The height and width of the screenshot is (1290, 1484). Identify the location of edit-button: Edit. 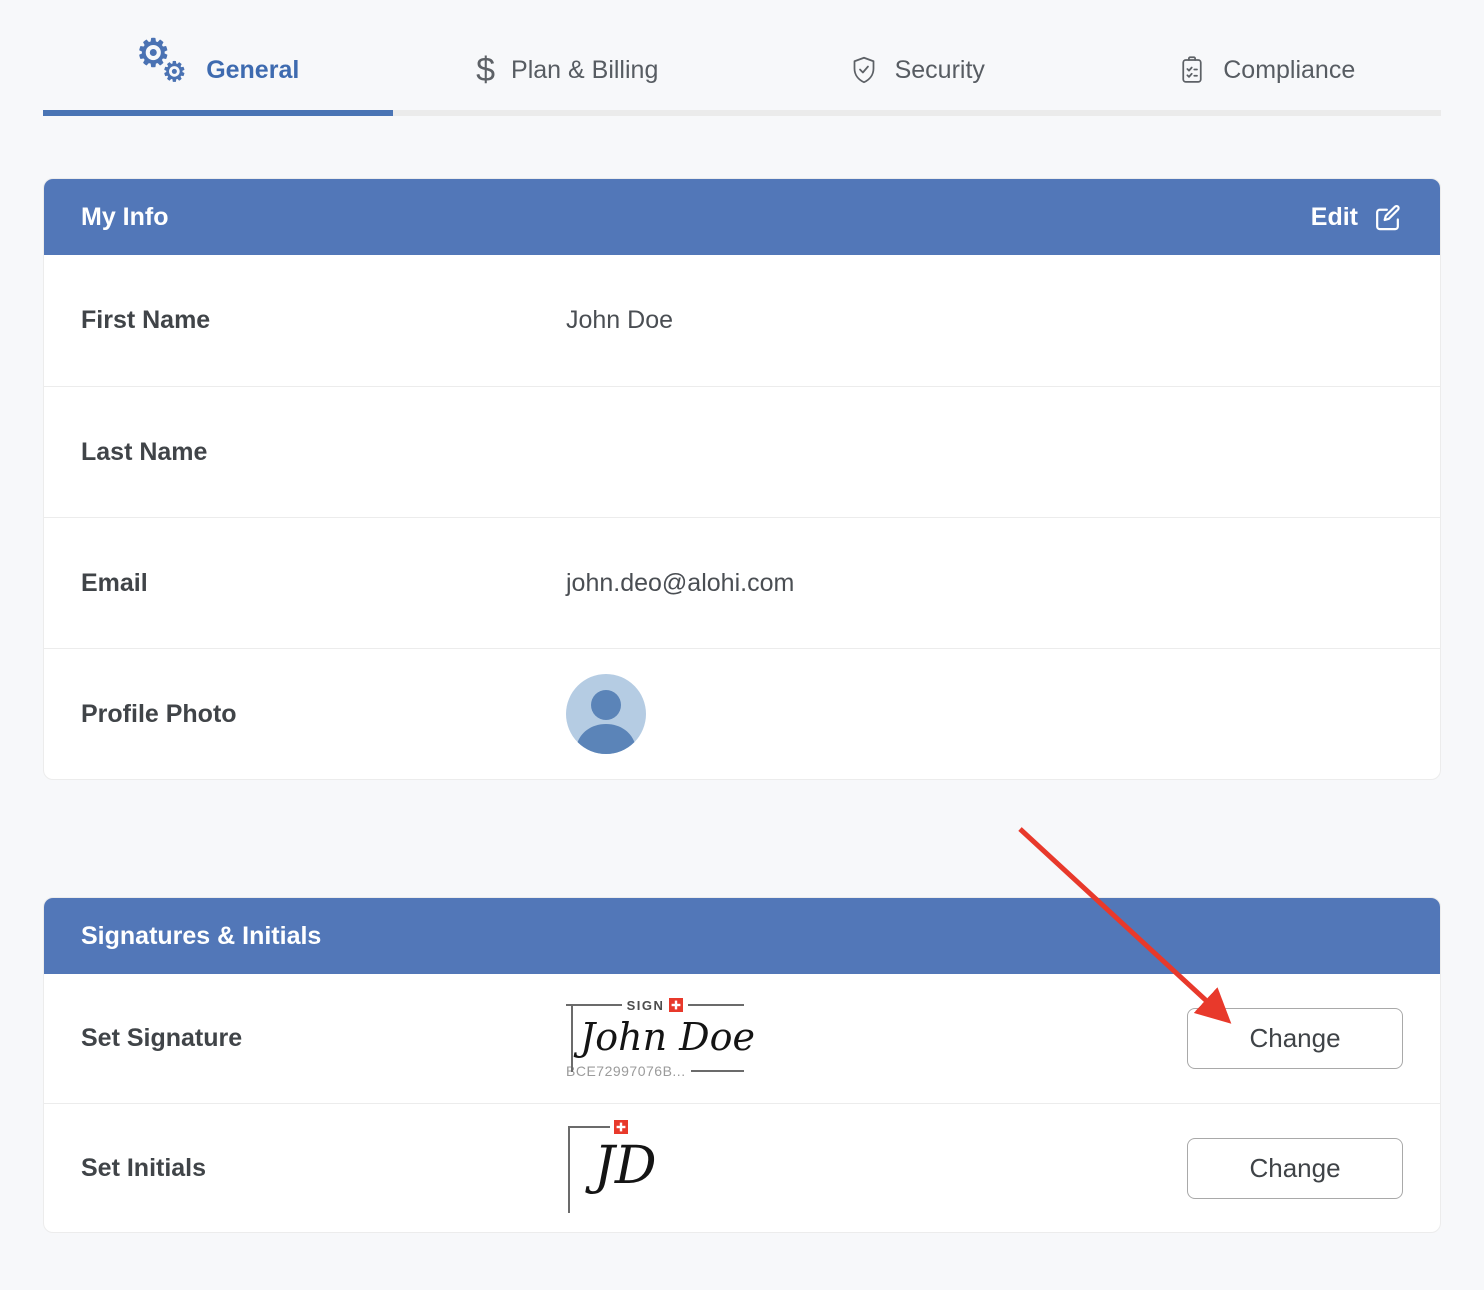
(1357, 217).